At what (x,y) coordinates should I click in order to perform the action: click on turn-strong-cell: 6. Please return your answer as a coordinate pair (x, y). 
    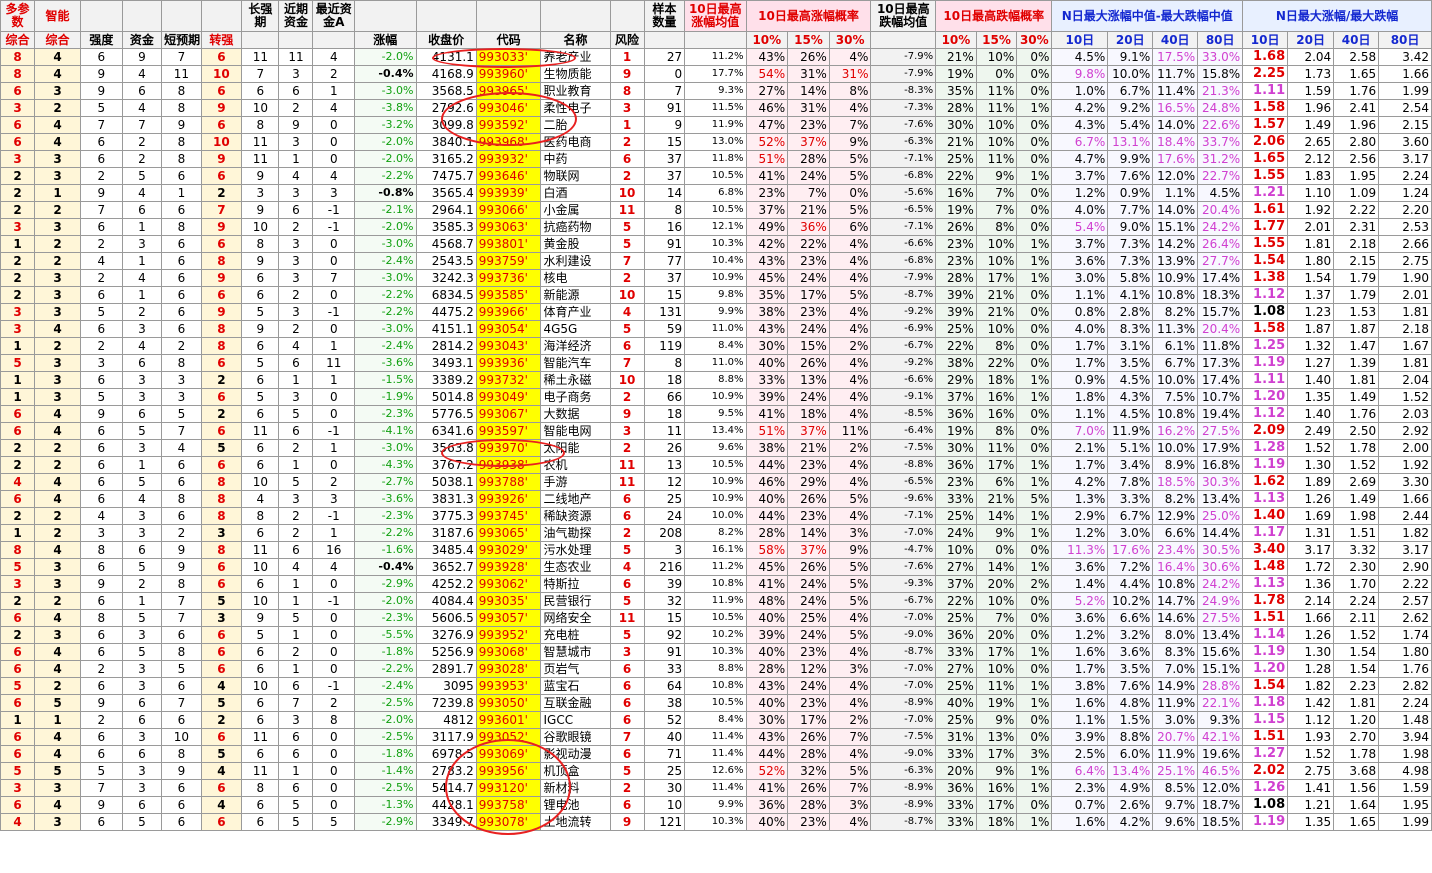
    Looking at the image, I should click on (221, 788).